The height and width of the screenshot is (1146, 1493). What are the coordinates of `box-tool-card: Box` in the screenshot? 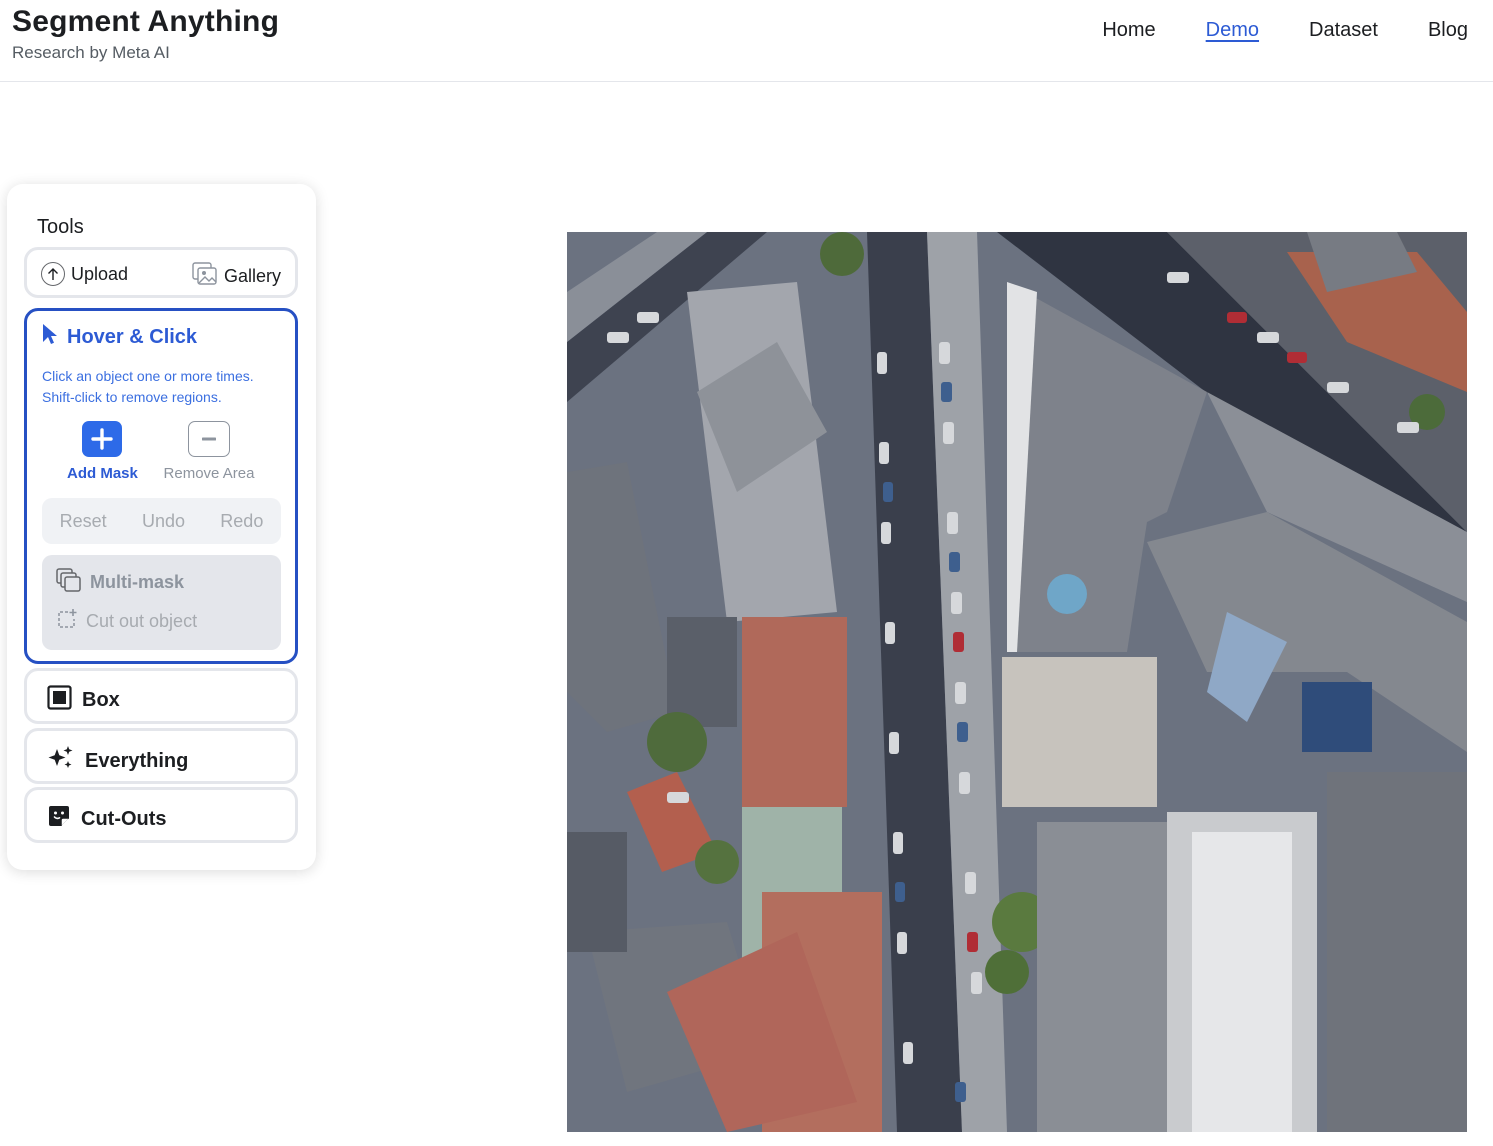 It's located at (161, 696).